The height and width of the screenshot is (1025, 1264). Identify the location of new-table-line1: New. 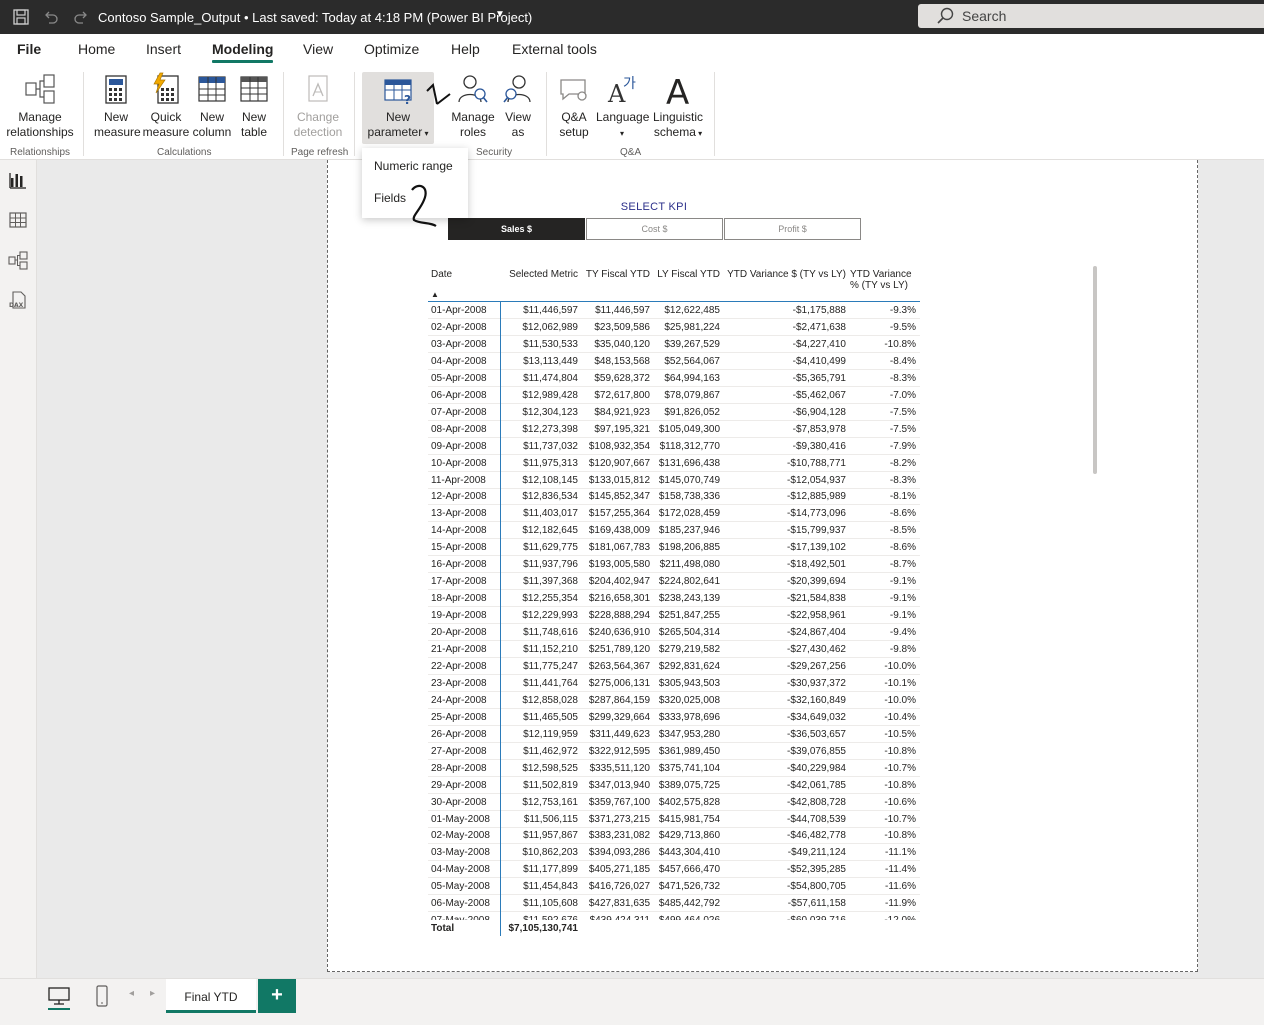
(253, 117).